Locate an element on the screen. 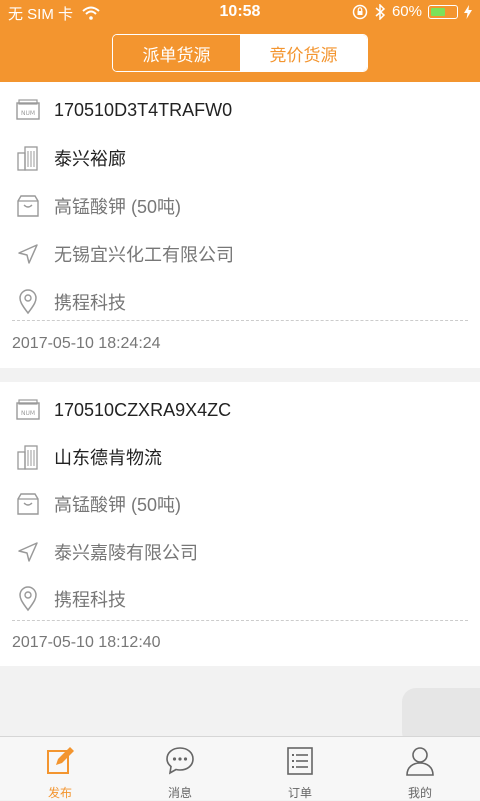  list-icon is located at coordinates (300, 761).